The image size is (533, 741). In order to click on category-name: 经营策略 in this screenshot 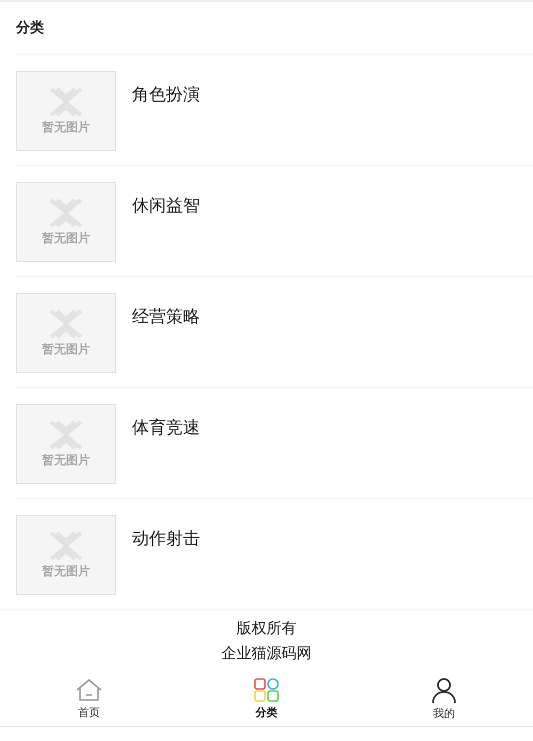, I will do `click(166, 316)`.